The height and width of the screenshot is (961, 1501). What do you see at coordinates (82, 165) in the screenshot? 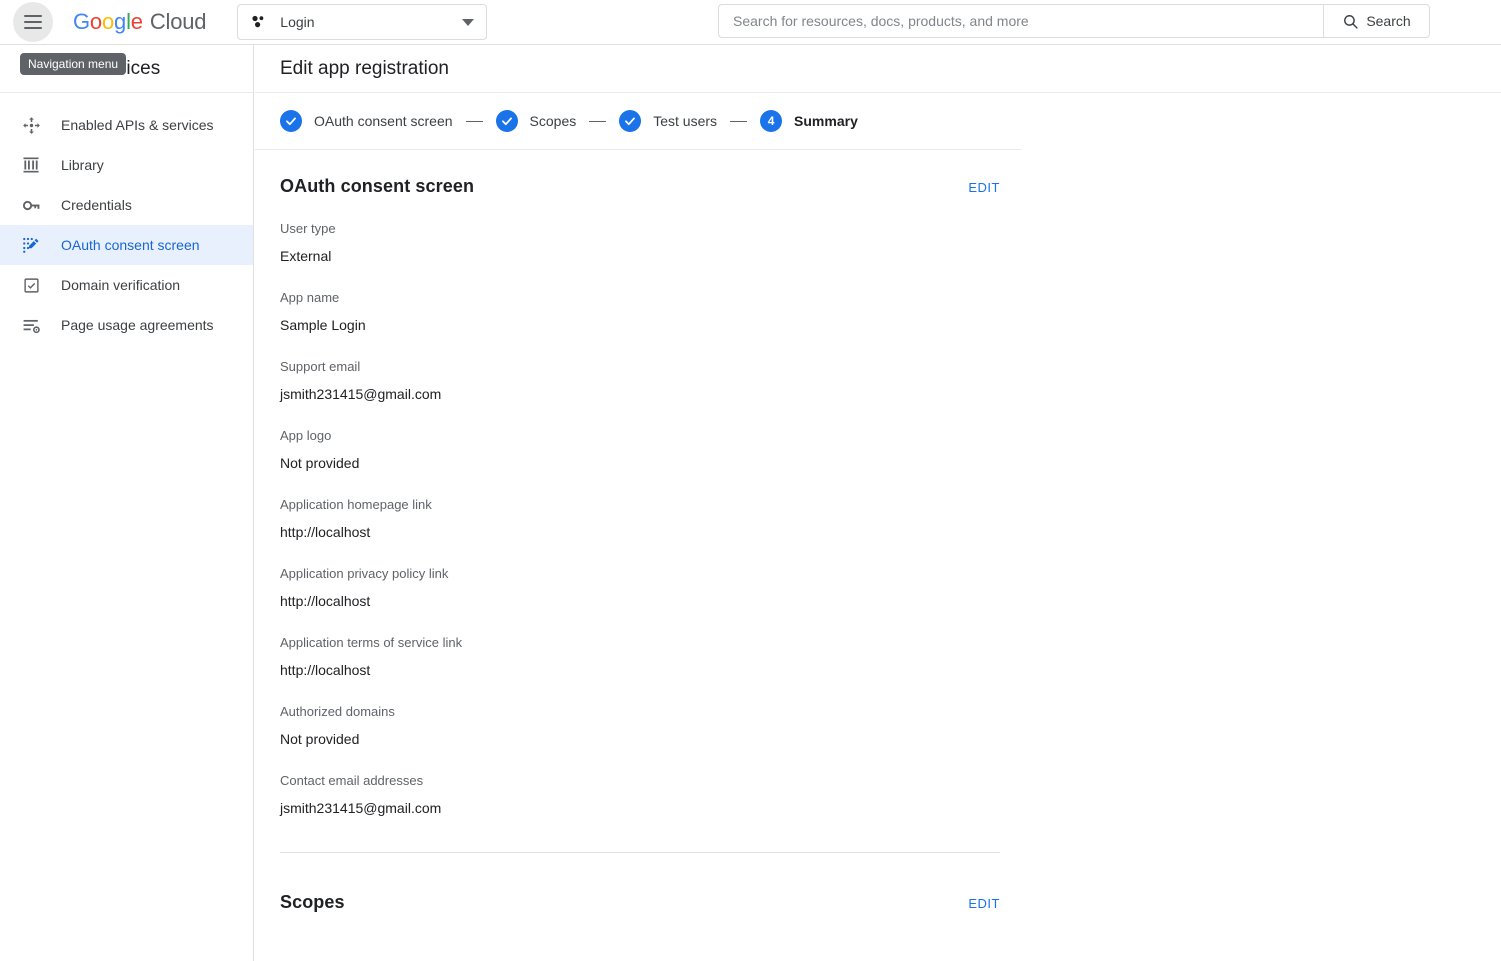
I see `sidebar-item-label: Library` at bounding box center [82, 165].